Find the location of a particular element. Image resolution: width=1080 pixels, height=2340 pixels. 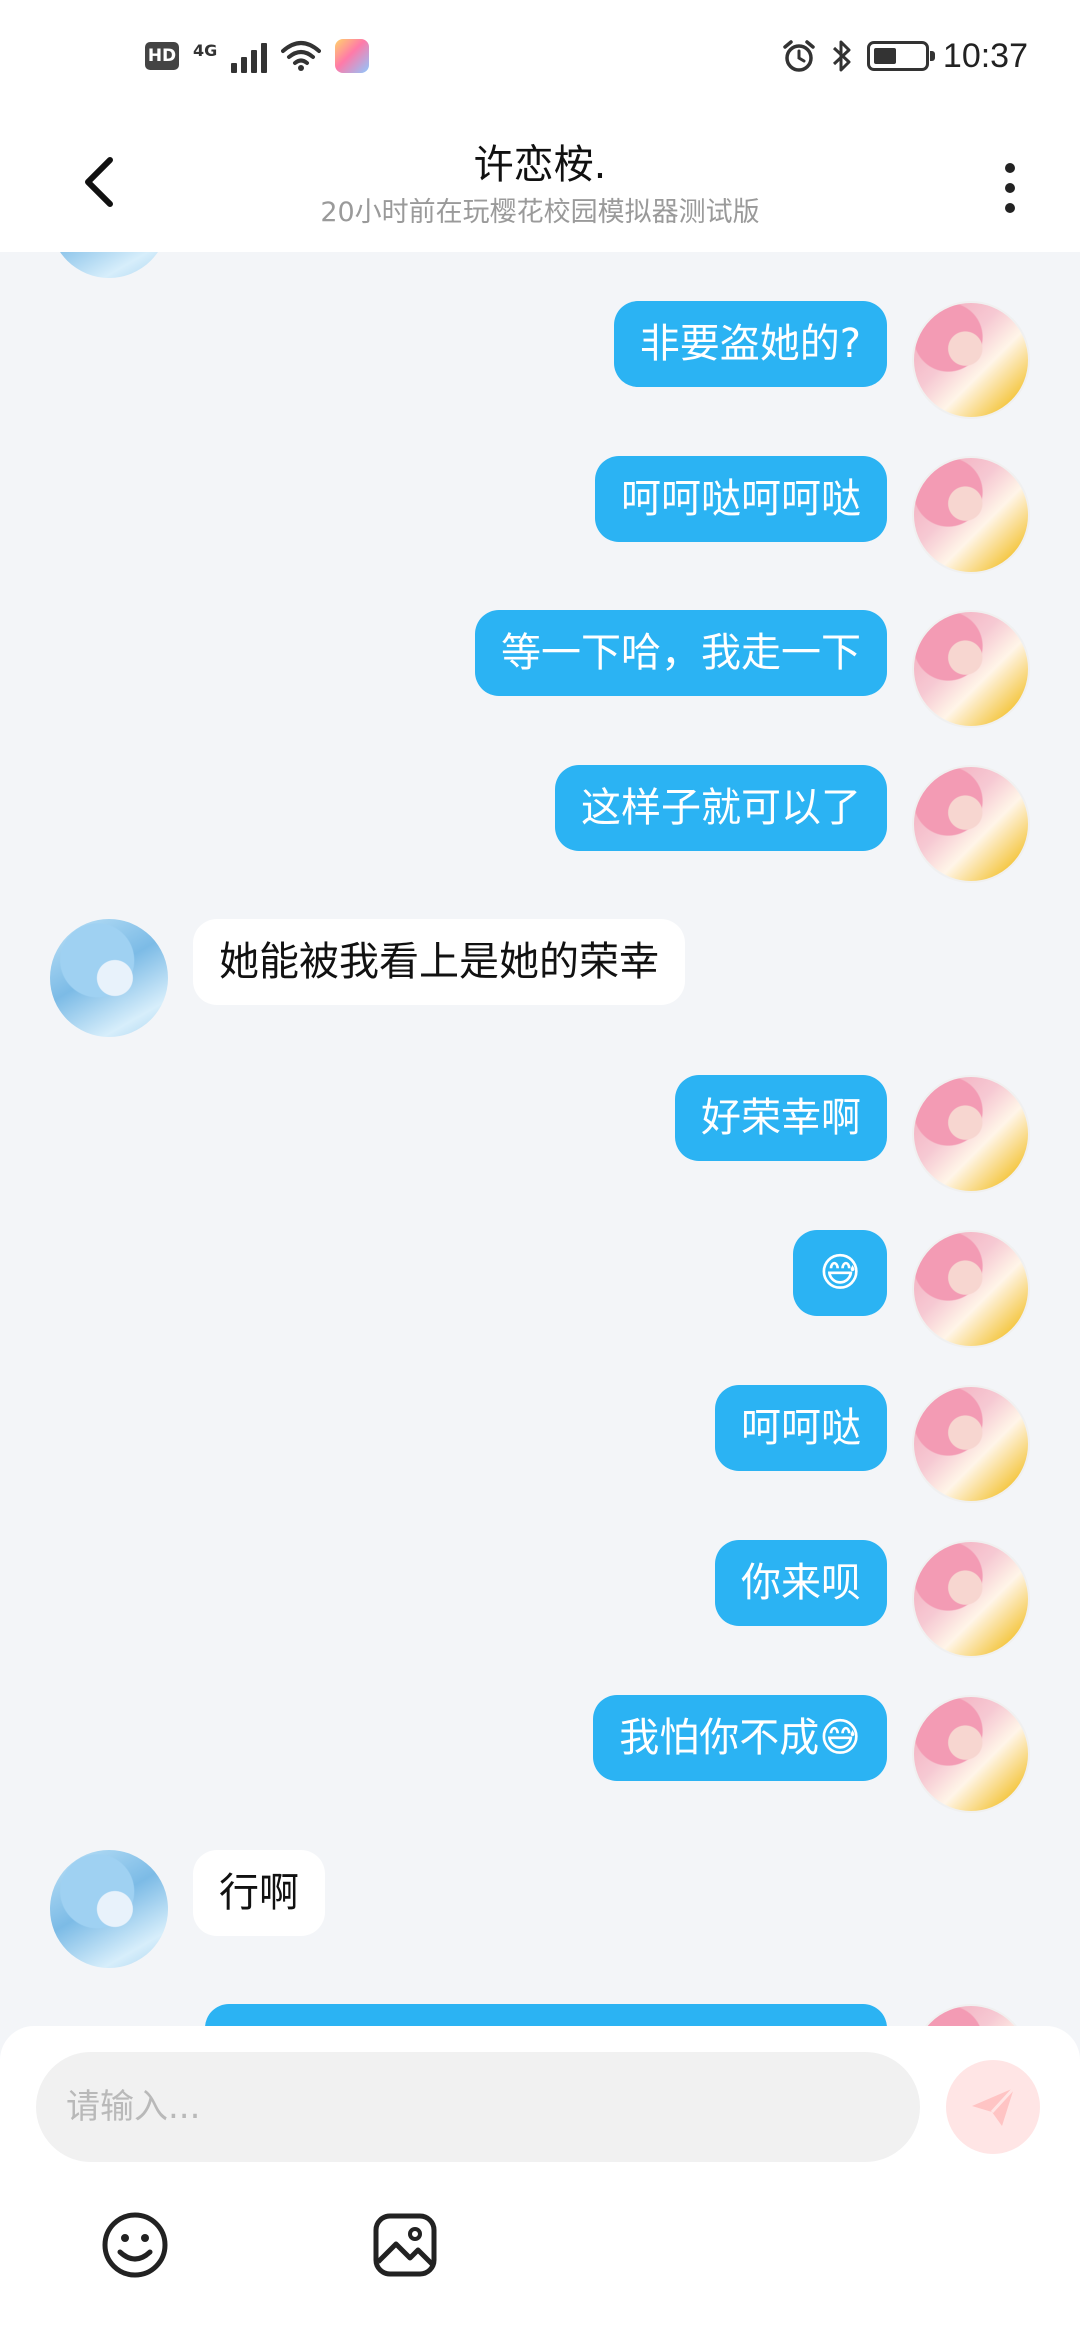

message-bubble-sent-partial is located at coordinates (546, 2015).